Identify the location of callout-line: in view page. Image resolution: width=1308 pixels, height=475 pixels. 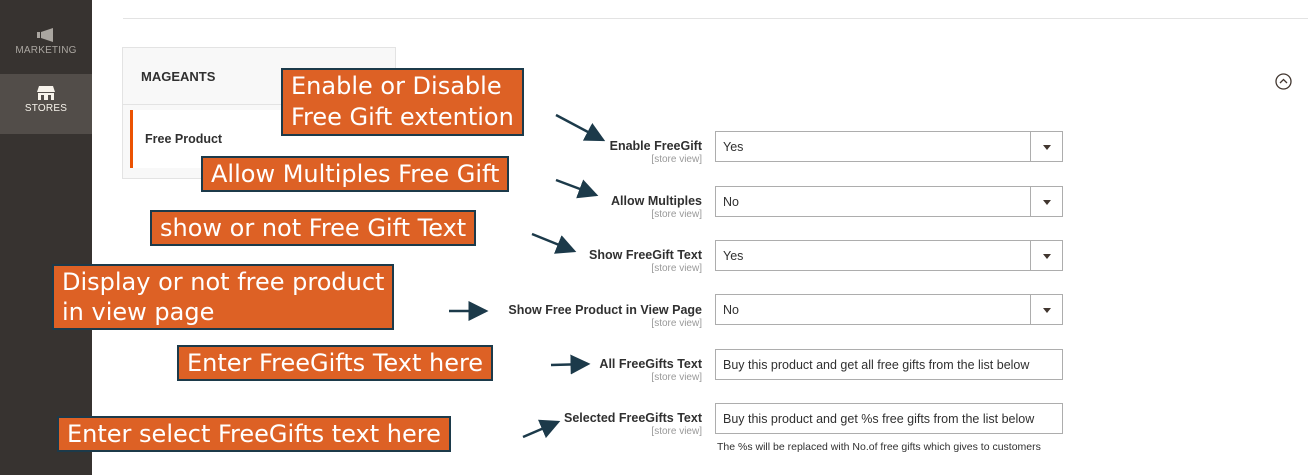
(138, 312).